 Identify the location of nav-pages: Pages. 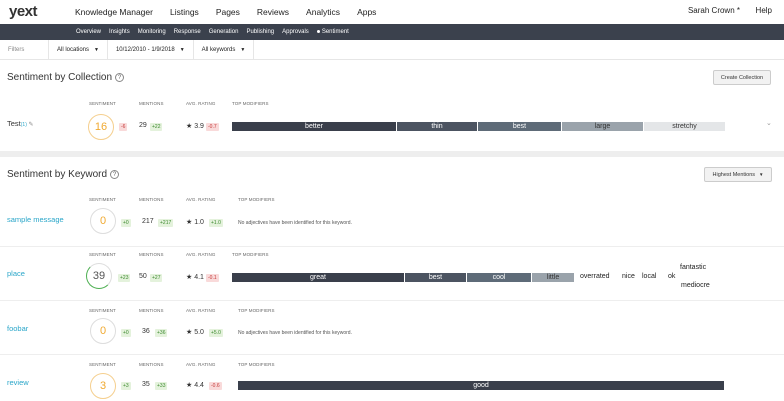
(228, 12).